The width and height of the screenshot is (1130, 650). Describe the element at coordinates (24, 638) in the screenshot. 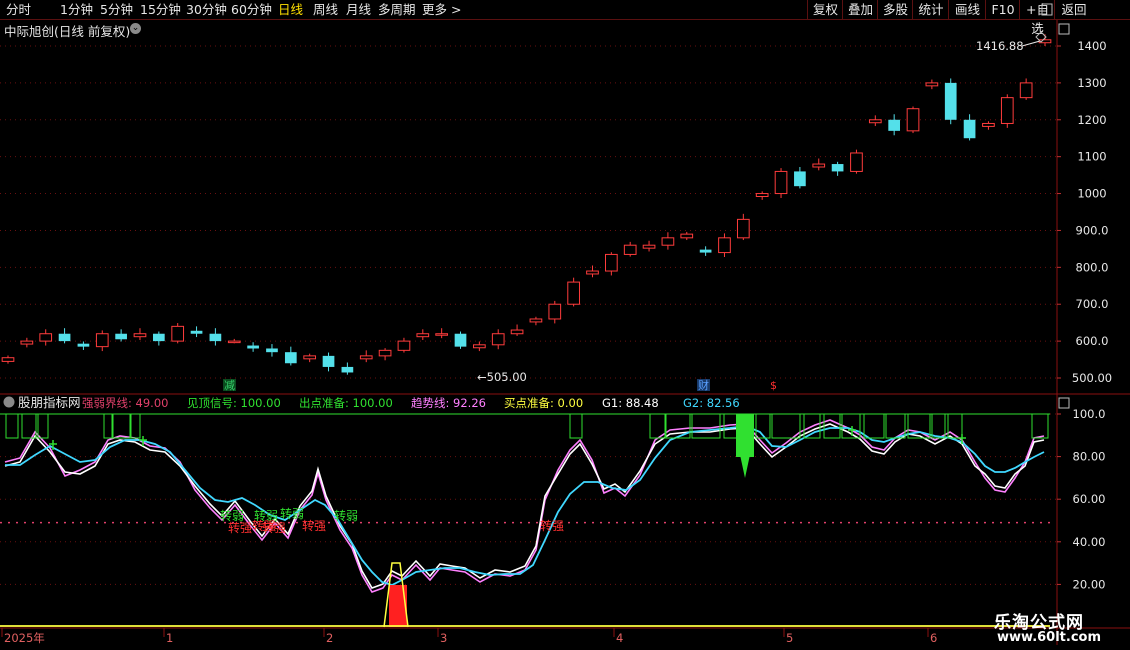

I see `time-label: 2025年` at that location.